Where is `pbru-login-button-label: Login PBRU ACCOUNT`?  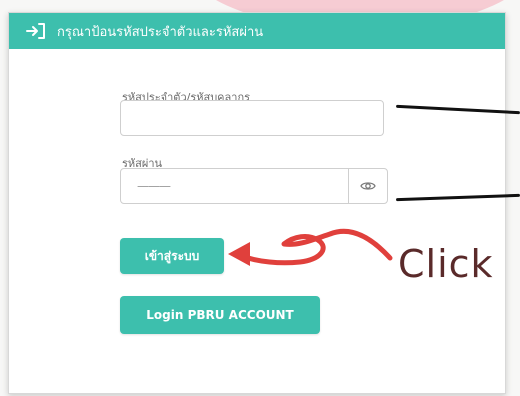
pbru-login-button-label: Login PBRU ACCOUNT is located at coordinates (220, 315).